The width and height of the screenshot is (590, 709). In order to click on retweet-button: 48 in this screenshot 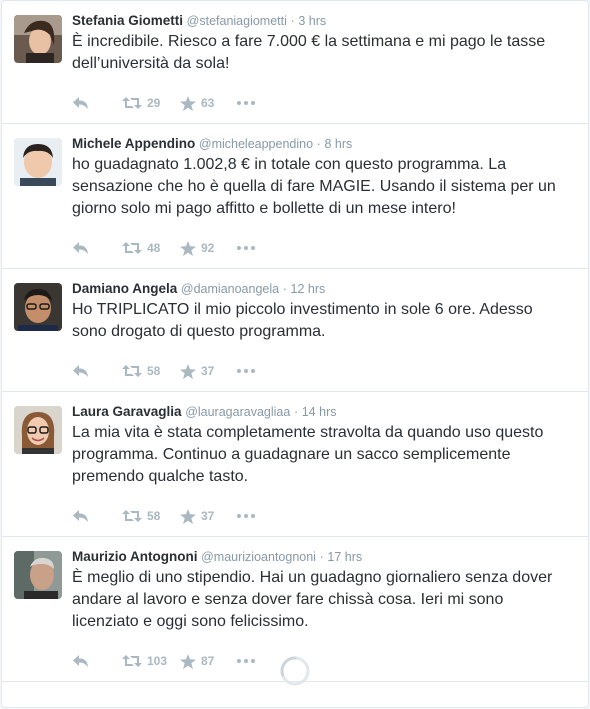, I will do `click(151, 248)`.